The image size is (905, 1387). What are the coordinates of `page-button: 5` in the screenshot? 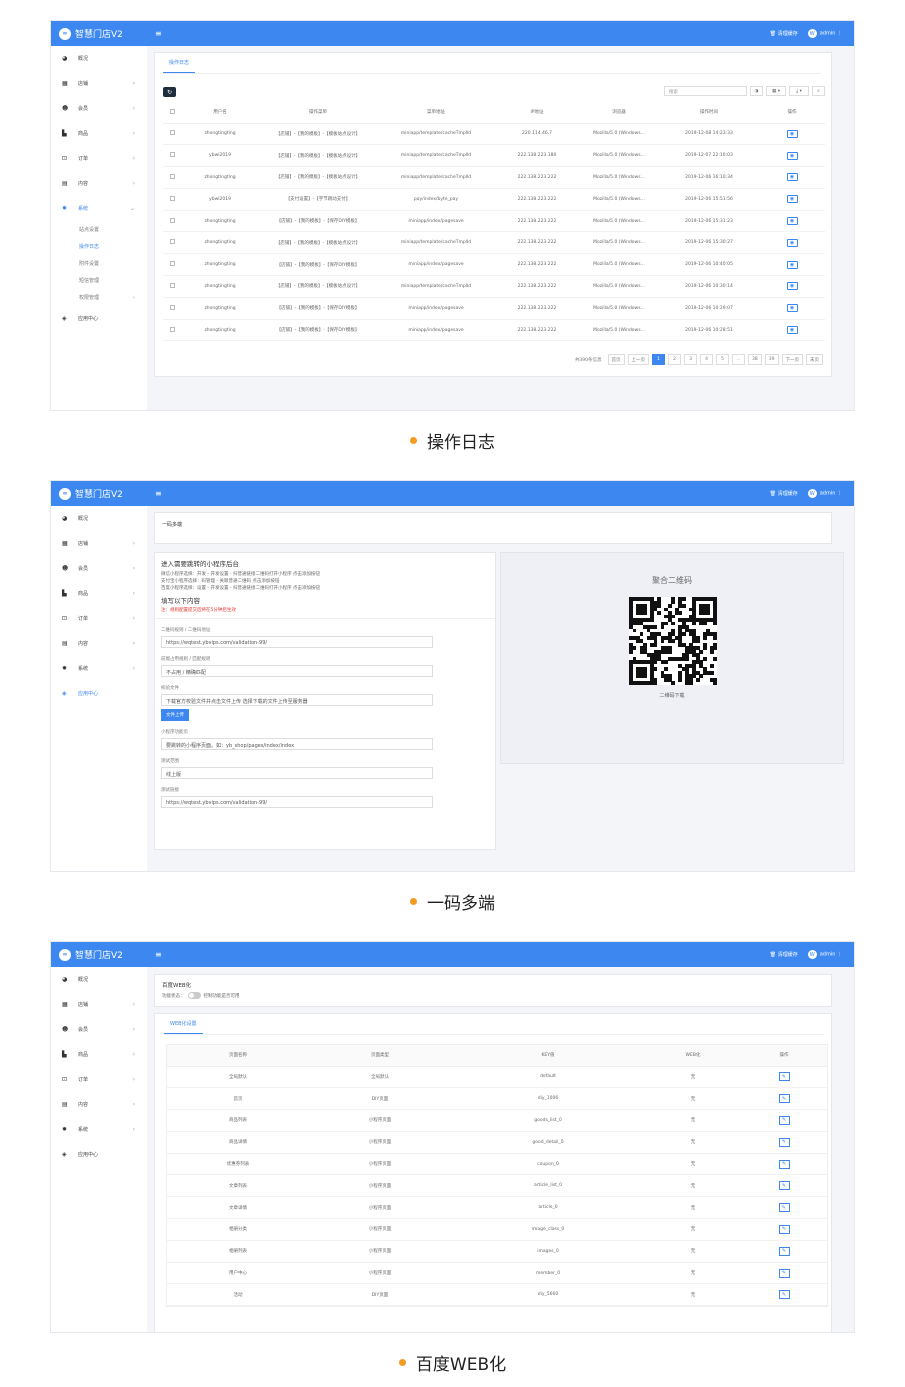 It's located at (723, 359).